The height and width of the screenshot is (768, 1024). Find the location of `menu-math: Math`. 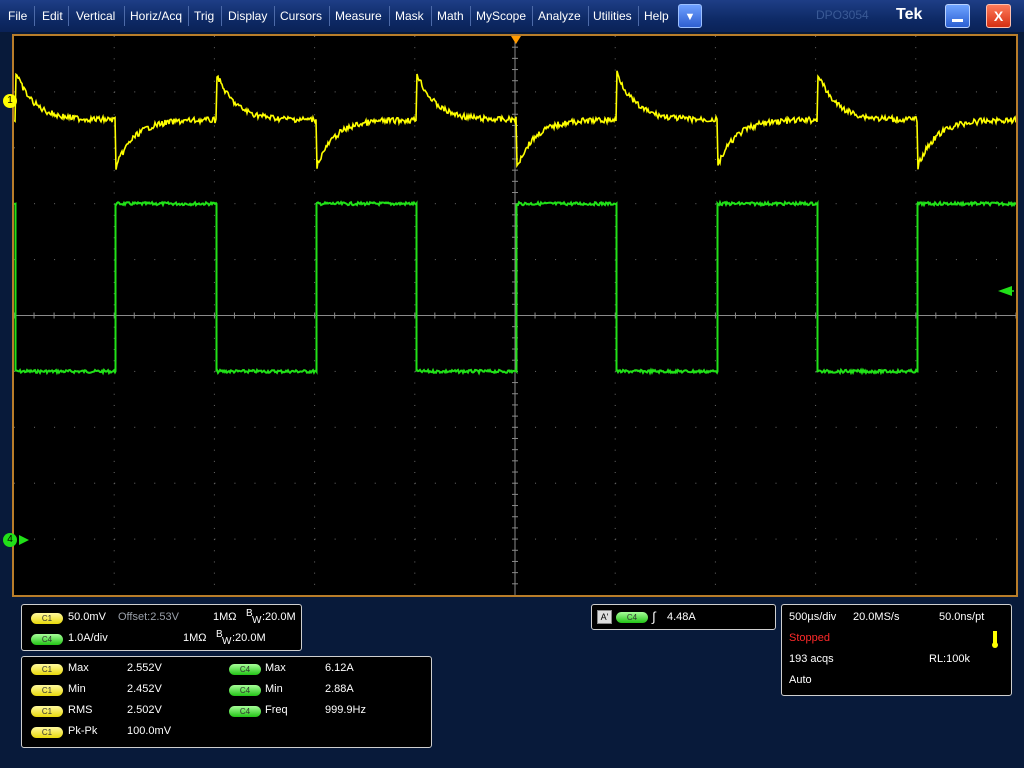

menu-math: Math is located at coordinates (450, 16).